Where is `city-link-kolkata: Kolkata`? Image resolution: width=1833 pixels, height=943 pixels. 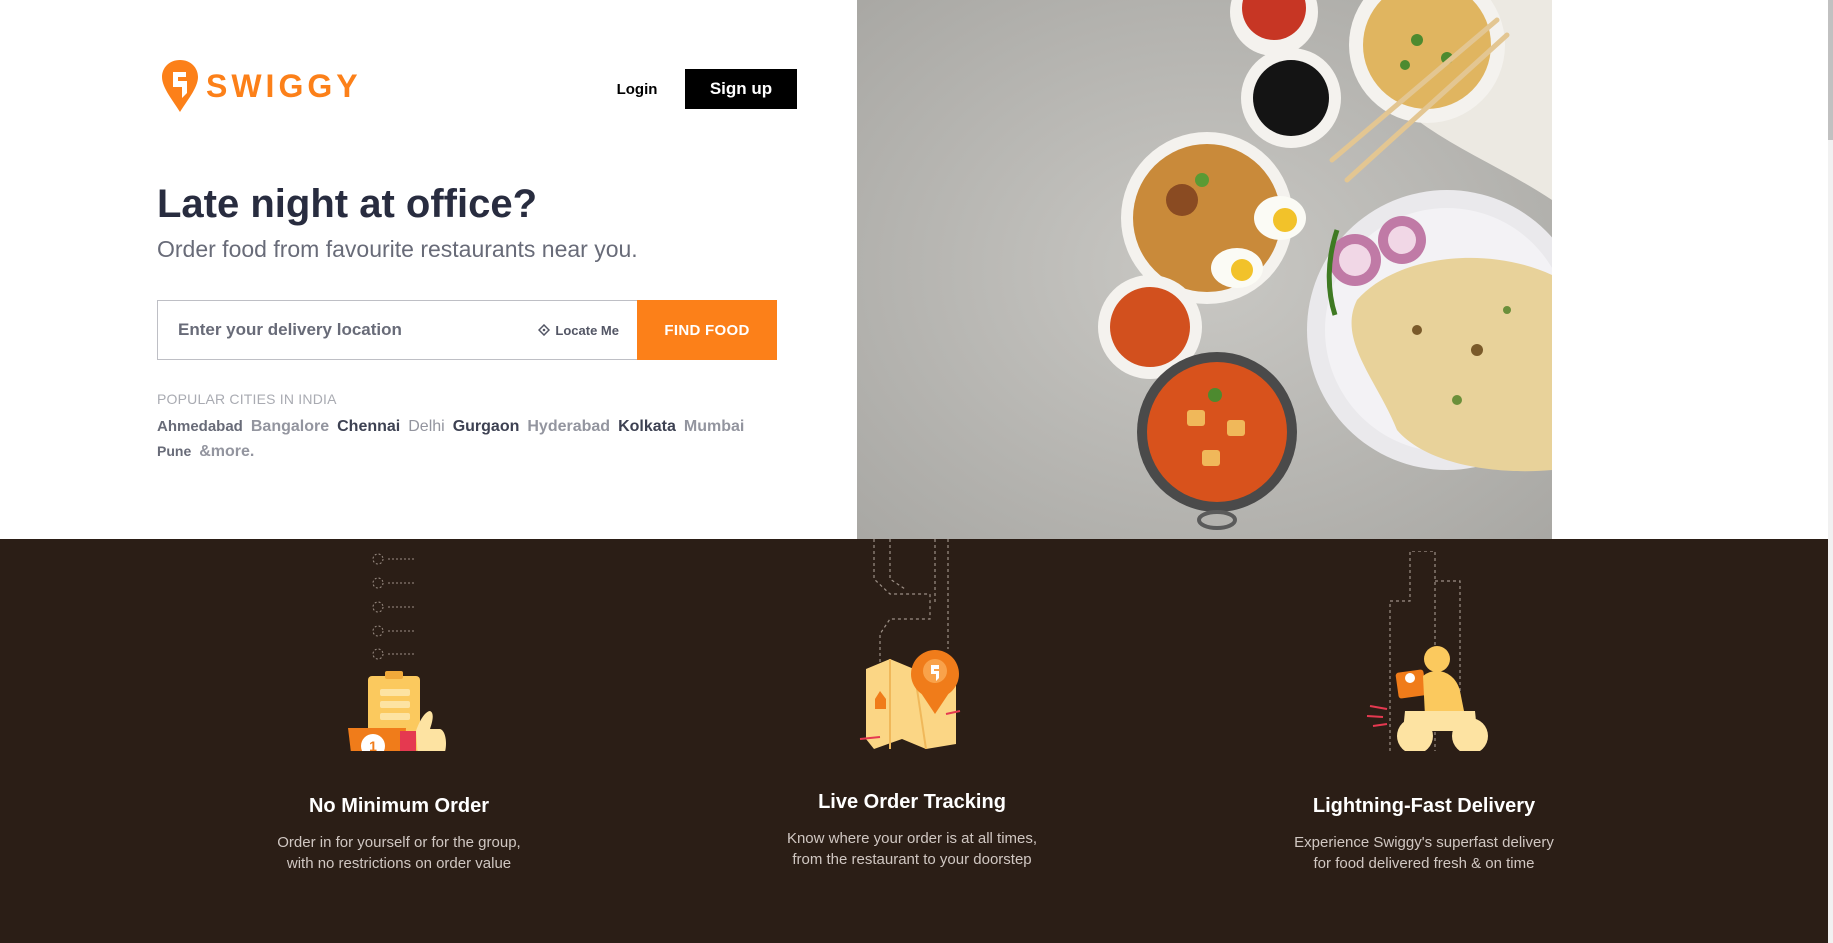
city-link-kolkata: Kolkata is located at coordinates (647, 427).